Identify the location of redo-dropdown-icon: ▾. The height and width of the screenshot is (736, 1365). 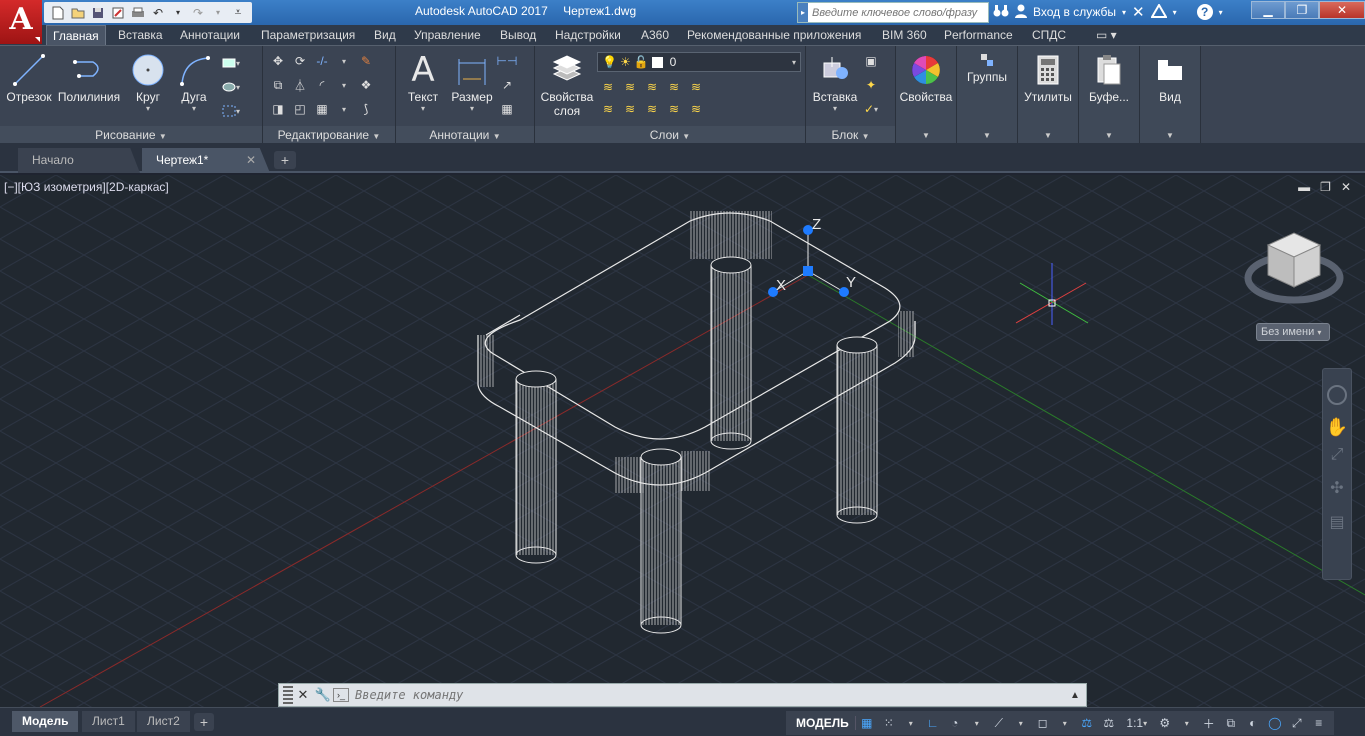
(218, 13).